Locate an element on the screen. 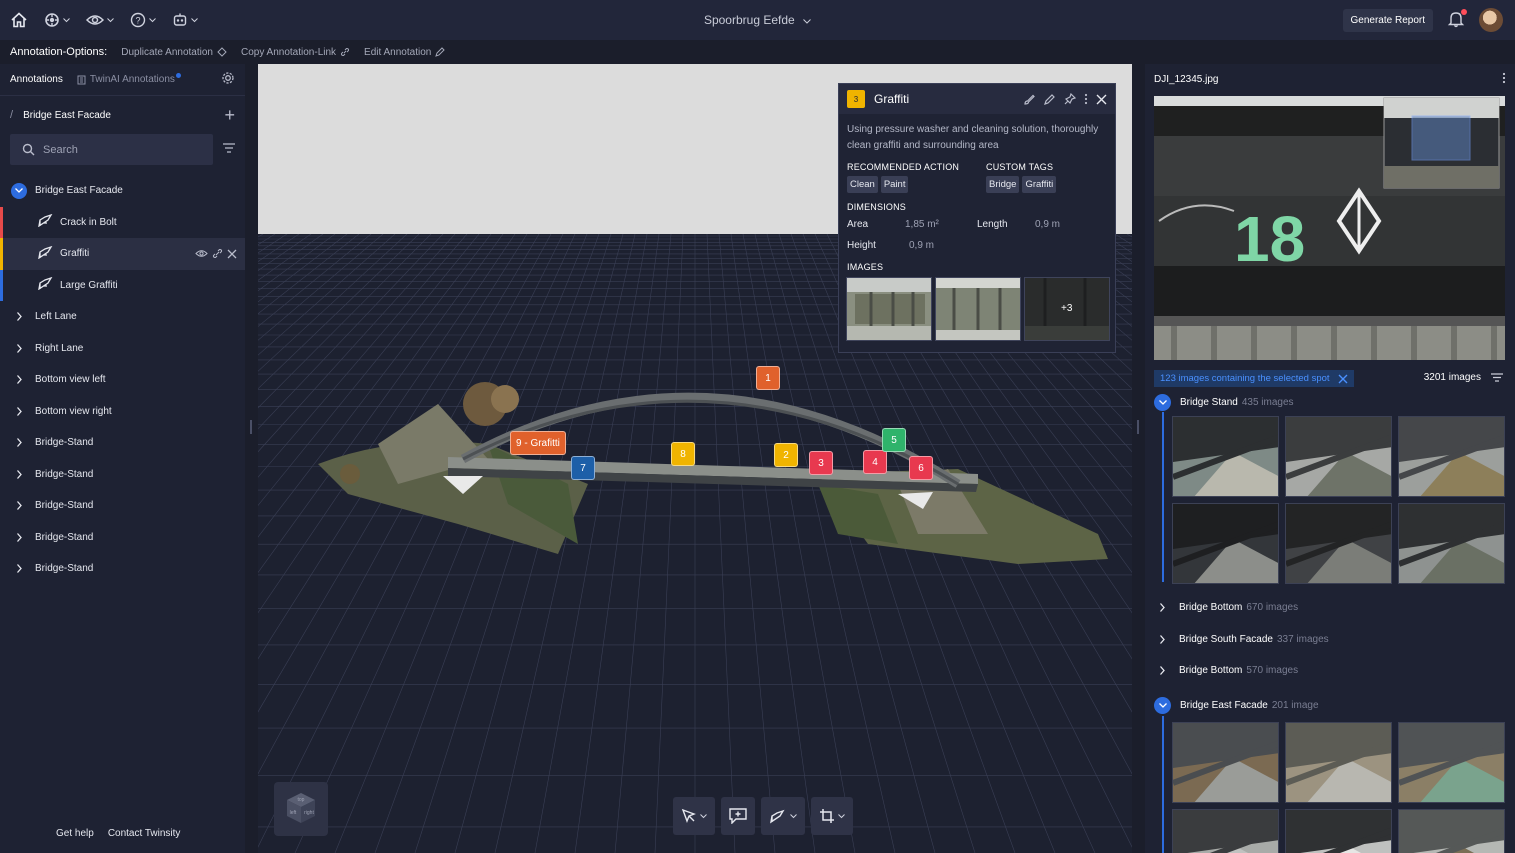  recommended-tag: Paint is located at coordinates (894, 184).